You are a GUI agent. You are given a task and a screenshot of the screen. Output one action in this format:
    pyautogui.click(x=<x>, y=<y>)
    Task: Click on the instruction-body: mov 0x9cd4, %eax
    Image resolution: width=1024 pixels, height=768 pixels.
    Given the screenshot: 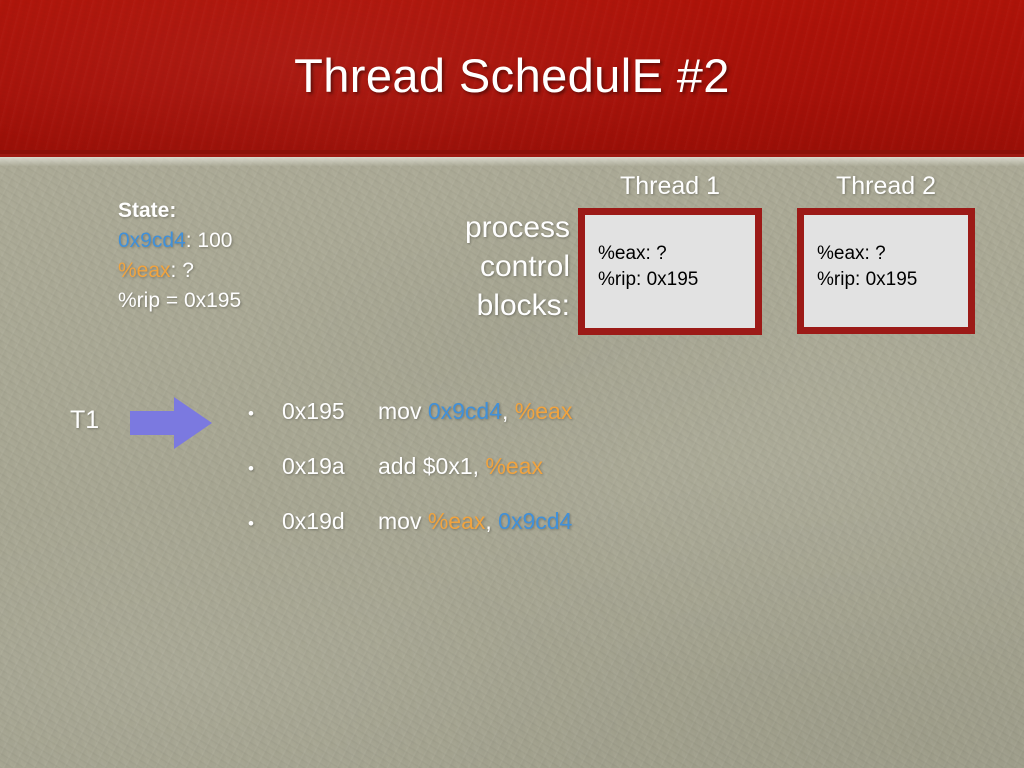 What is the action you would take?
    pyautogui.click(x=475, y=411)
    